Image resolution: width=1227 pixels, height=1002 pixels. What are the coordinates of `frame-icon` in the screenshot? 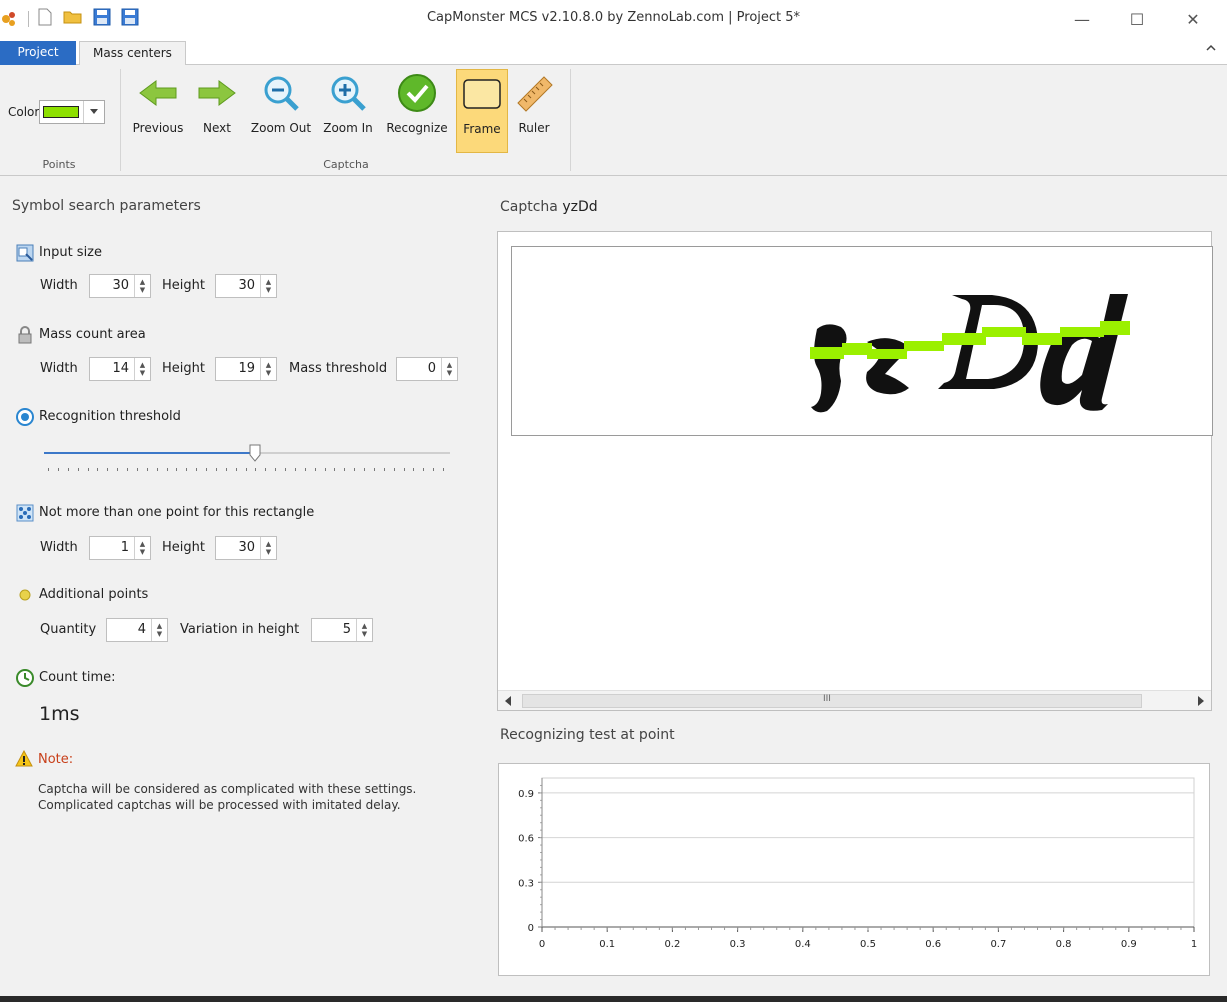 It's located at (482, 94).